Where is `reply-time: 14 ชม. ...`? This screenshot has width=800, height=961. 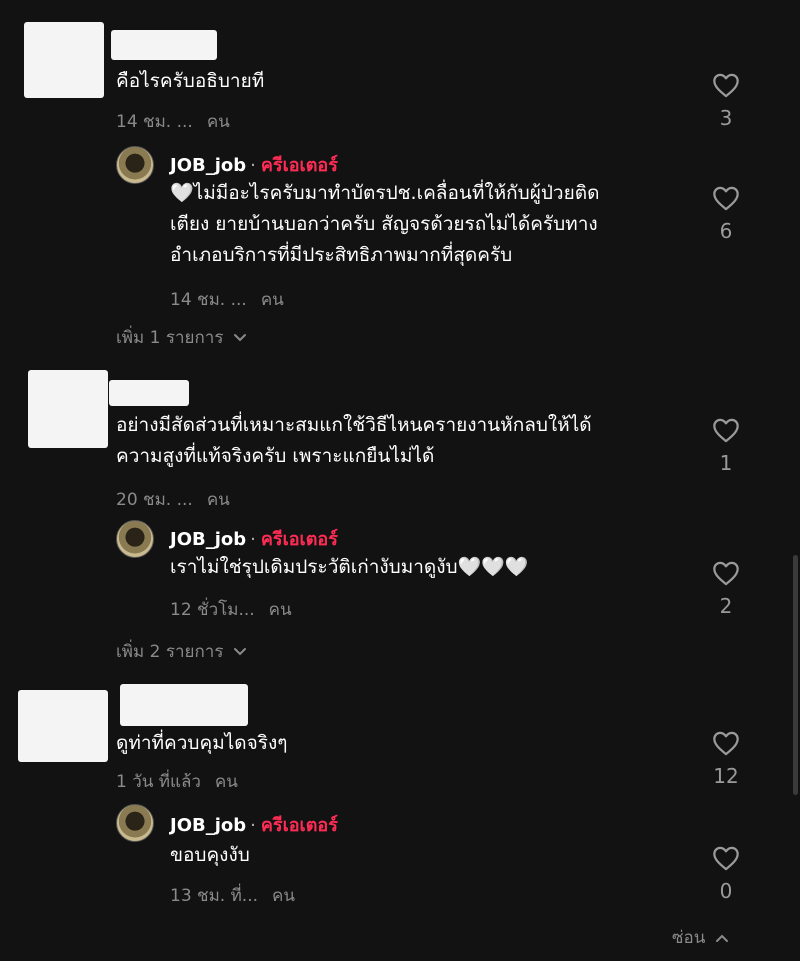 reply-time: 14 ชม. ... is located at coordinates (208, 300).